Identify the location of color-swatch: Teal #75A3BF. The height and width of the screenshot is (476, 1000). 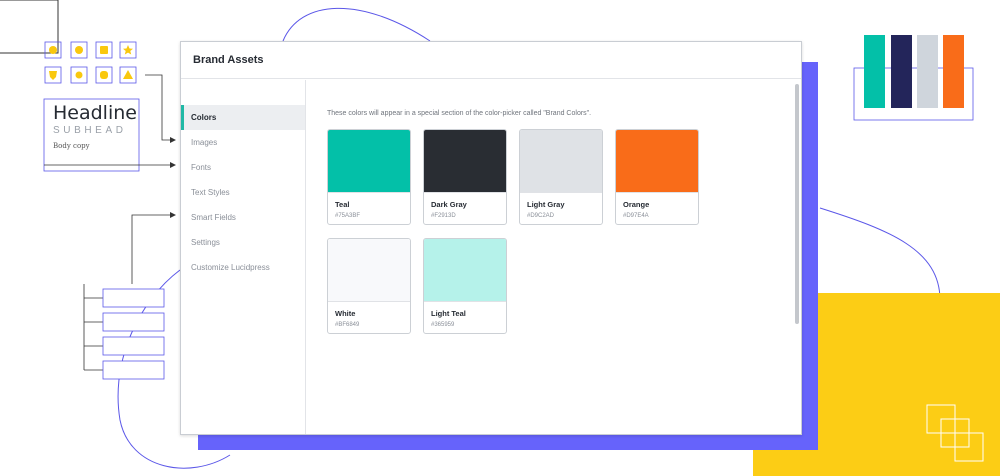
(369, 177).